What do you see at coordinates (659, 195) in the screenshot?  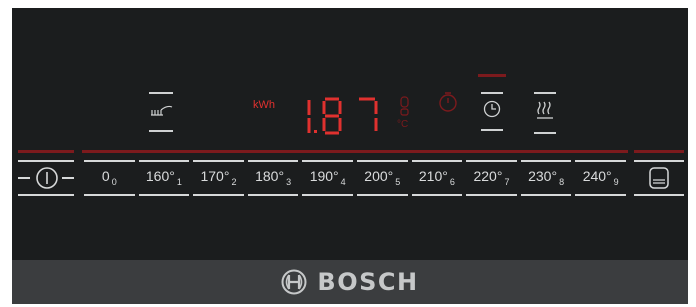 I see `menu-bottom-line` at bounding box center [659, 195].